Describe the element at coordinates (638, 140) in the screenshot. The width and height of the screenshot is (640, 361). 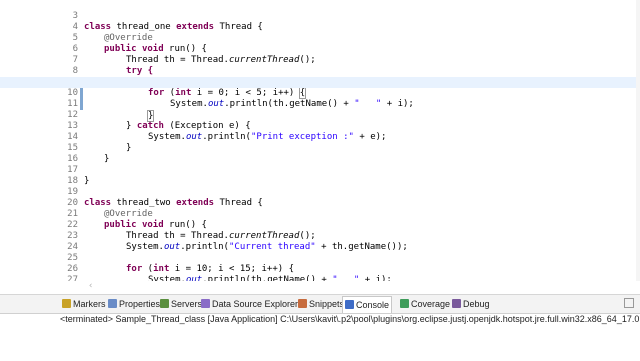
I see `editor-scrollbar` at that location.